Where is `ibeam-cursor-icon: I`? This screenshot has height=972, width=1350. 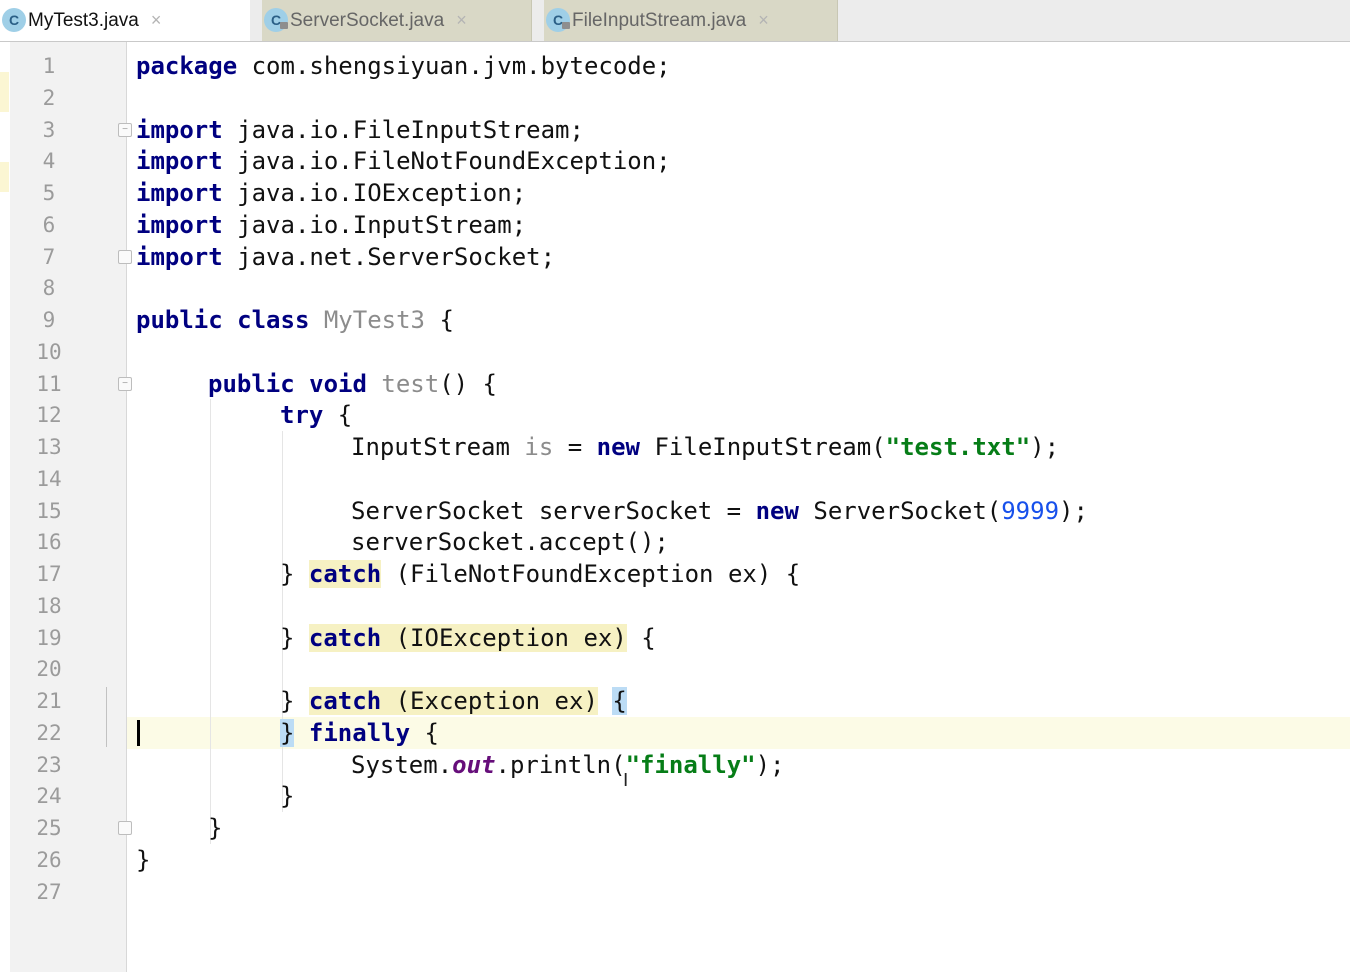 ibeam-cursor-icon: I is located at coordinates (626, 780).